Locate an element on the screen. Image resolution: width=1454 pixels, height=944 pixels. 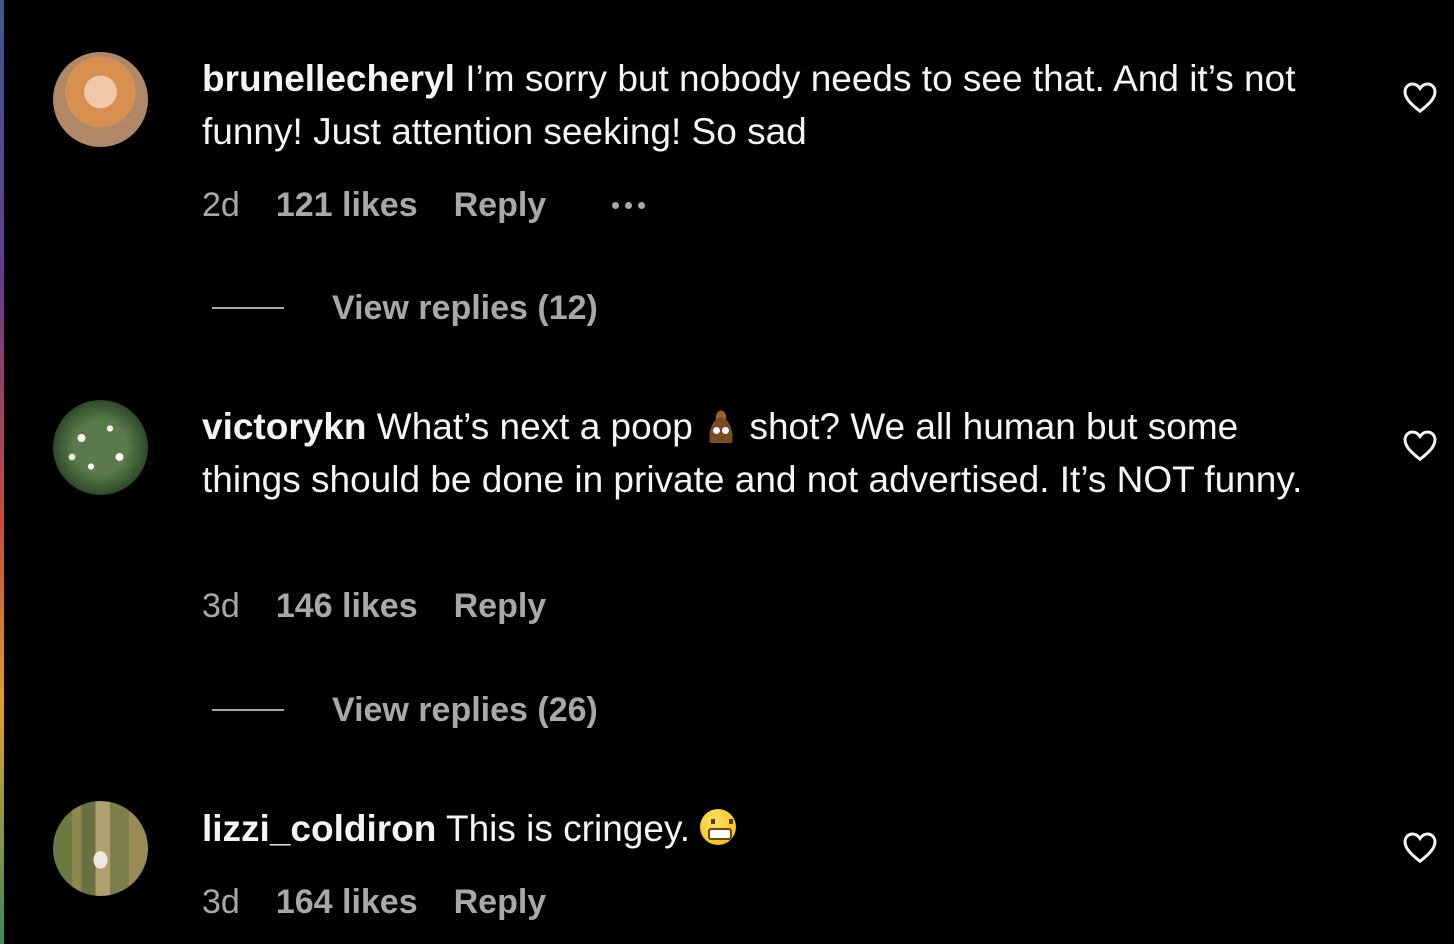
view-replies-label: View replies (26) is located at coordinates (465, 709).